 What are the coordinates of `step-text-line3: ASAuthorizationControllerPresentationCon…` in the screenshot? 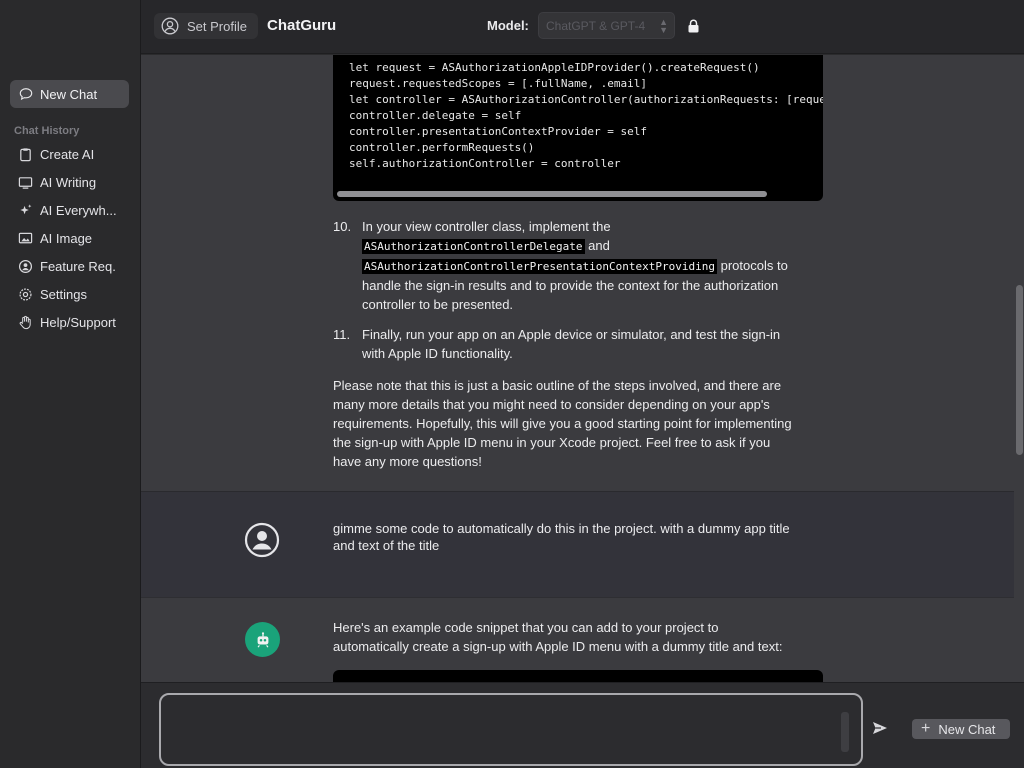 It's located at (597, 266).